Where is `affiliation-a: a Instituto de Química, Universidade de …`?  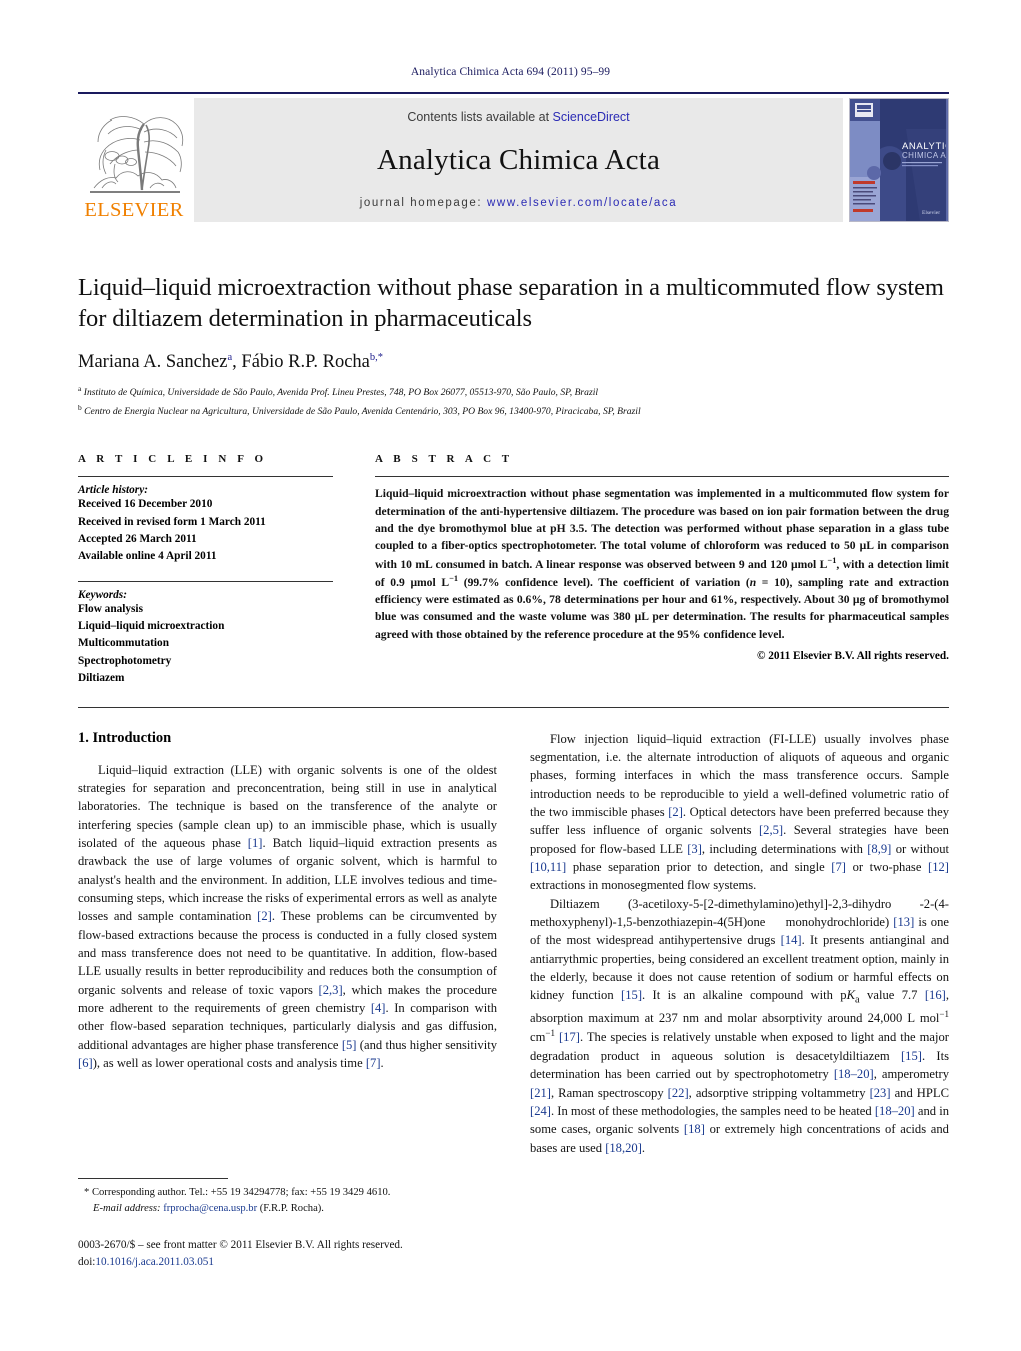 affiliation-a: a Instituto de Química, Universidade de … is located at coordinates (338, 391).